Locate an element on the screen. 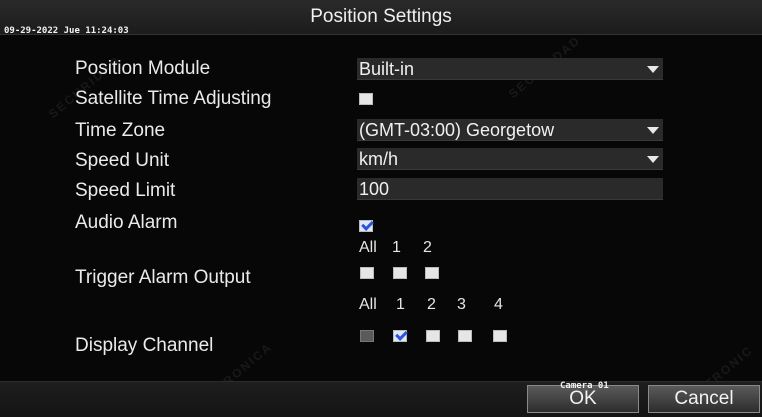 This screenshot has width=762, height=417. trigger-1-checkbox is located at coordinates (400, 273).